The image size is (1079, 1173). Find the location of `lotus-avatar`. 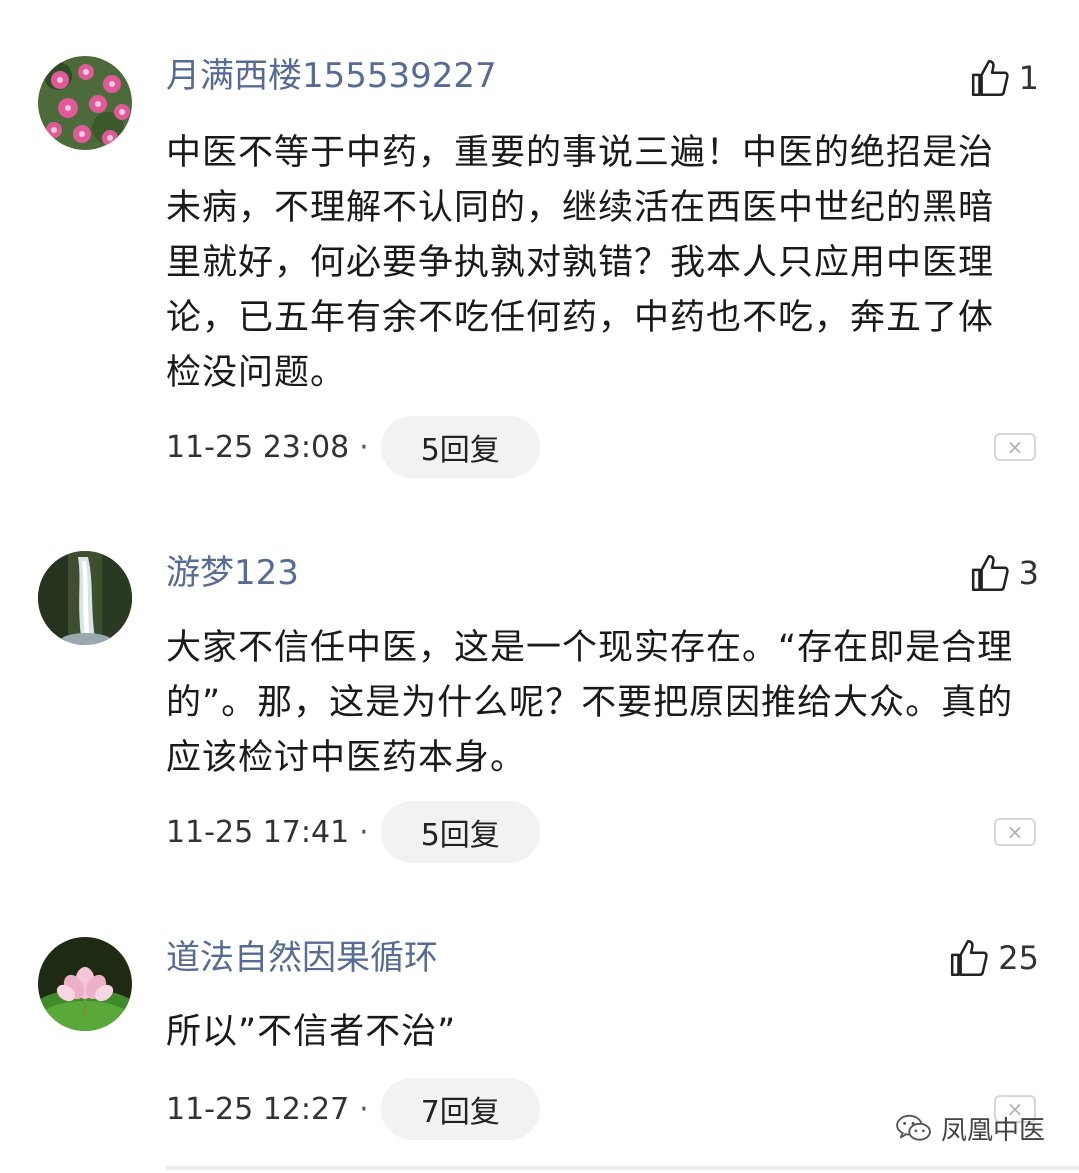

lotus-avatar is located at coordinates (85, 984).